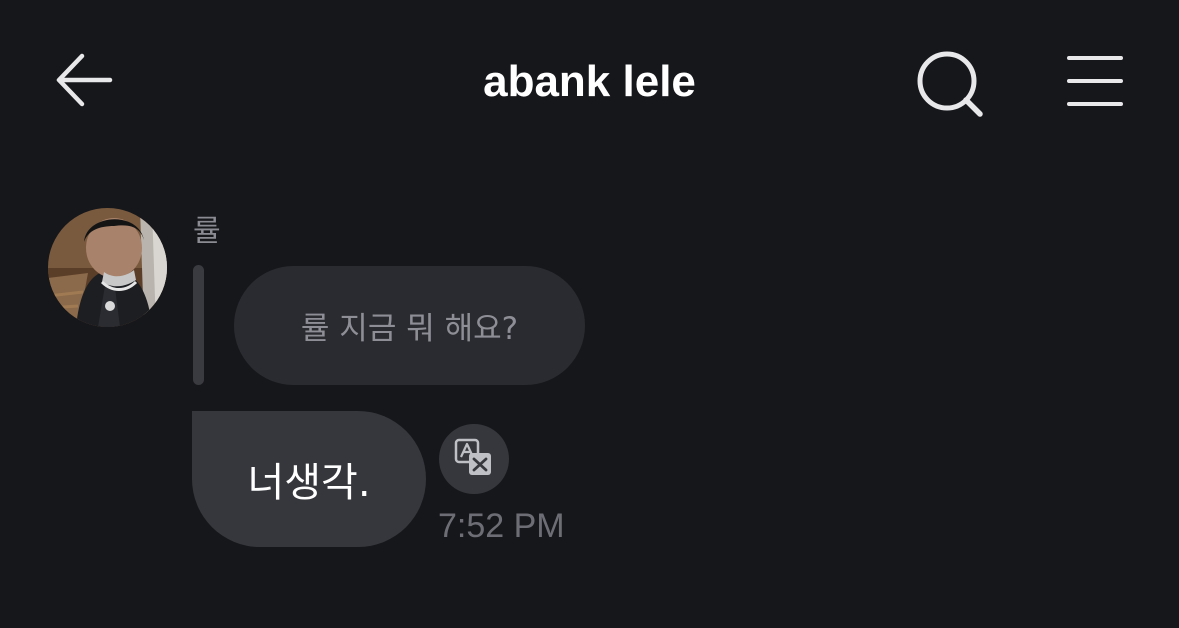  I want to click on arrow-left-icon, so click(84, 80).